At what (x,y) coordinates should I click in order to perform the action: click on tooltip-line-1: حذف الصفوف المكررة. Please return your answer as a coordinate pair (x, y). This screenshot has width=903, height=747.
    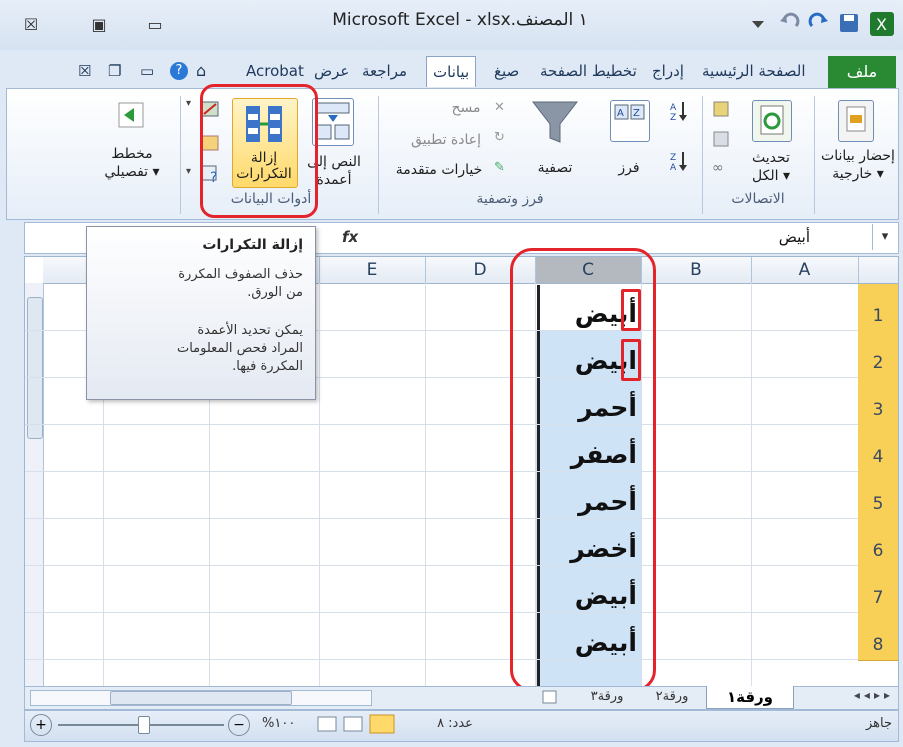
    Looking at the image, I should click on (240, 274).